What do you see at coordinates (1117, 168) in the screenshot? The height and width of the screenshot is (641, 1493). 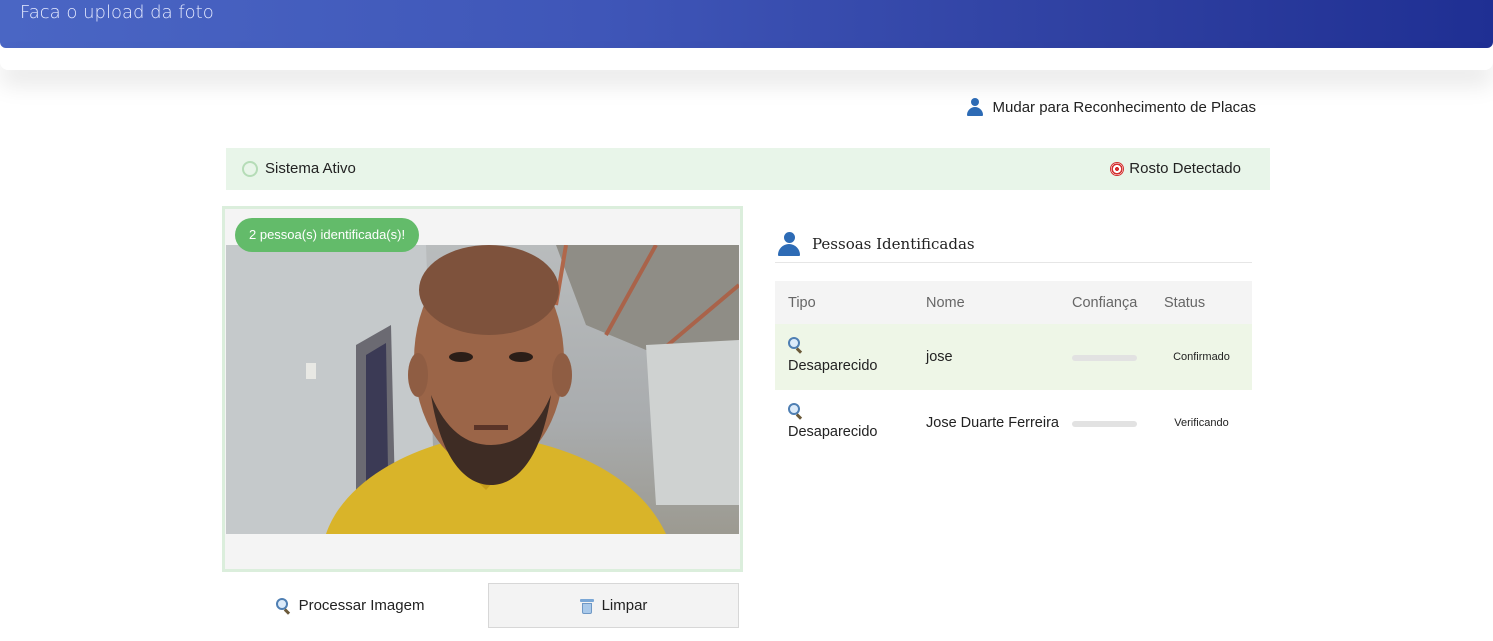 I see `target-icon` at bounding box center [1117, 168].